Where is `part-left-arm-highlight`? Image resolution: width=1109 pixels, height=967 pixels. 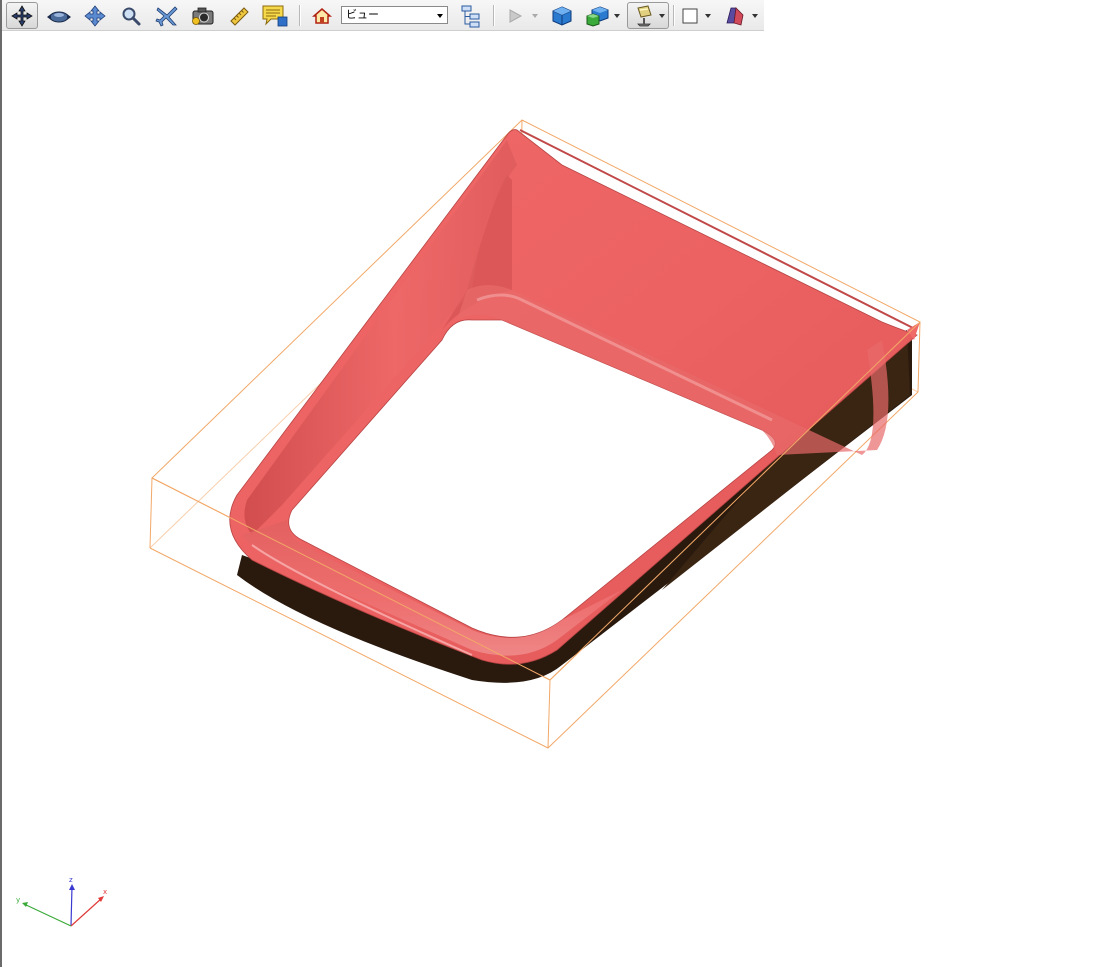 part-left-arm-highlight is located at coordinates (380, 337).